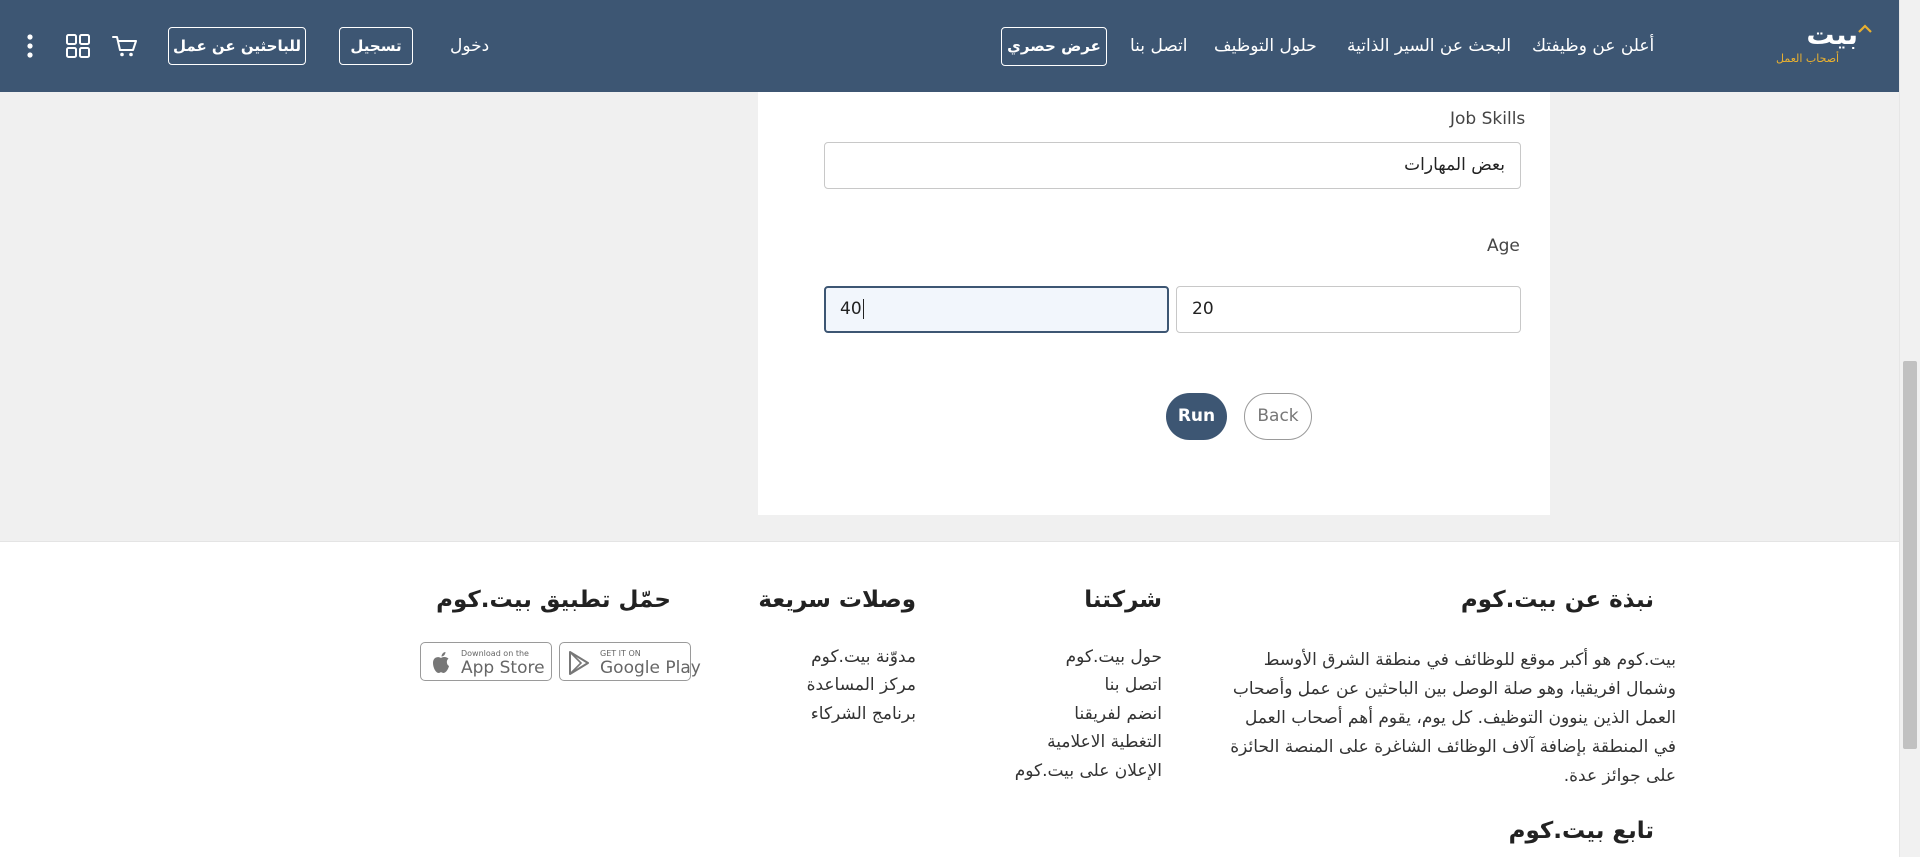 The width and height of the screenshot is (1920, 857). Describe the element at coordinates (1581, 831) in the screenshot. I see `follow-heading: تابع بيت.كوم` at that location.